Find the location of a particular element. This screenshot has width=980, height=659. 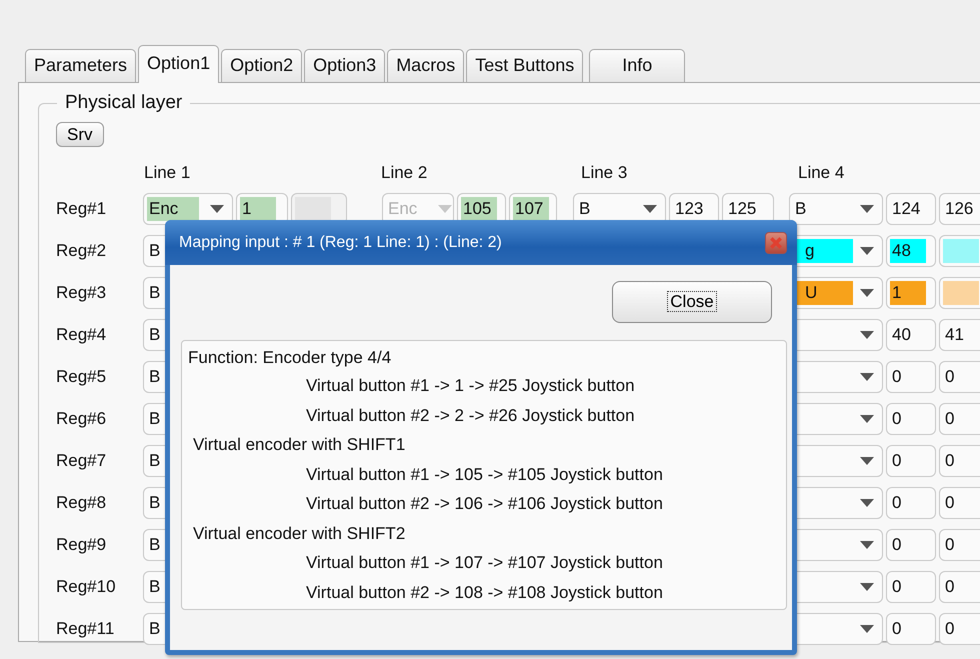

tab: Macros is located at coordinates (425, 65).